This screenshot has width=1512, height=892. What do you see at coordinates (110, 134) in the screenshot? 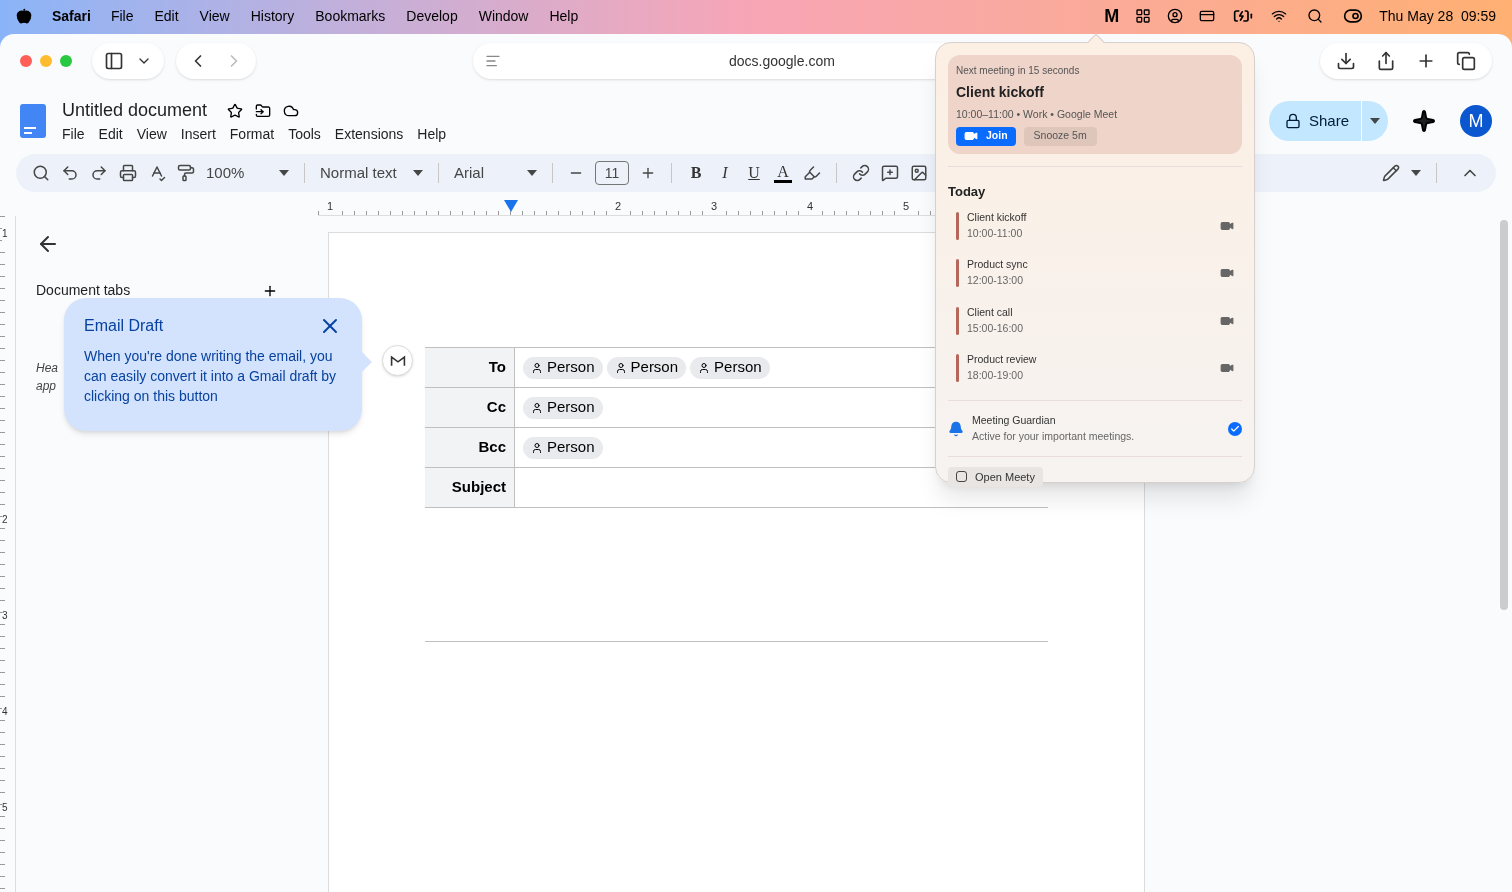
I see `docs-menu-item: Edit` at bounding box center [110, 134].